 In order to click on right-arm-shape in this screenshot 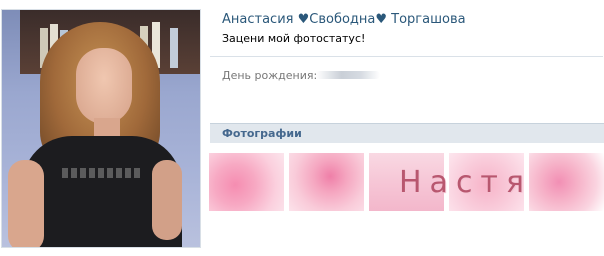, I will do `click(167, 200)`.